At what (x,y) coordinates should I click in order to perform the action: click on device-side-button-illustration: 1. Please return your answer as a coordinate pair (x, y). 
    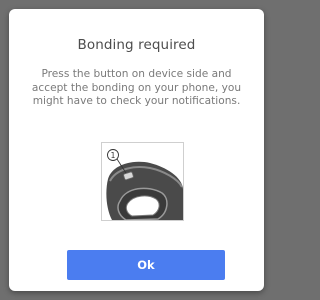
    Looking at the image, I should click on (142, 181).